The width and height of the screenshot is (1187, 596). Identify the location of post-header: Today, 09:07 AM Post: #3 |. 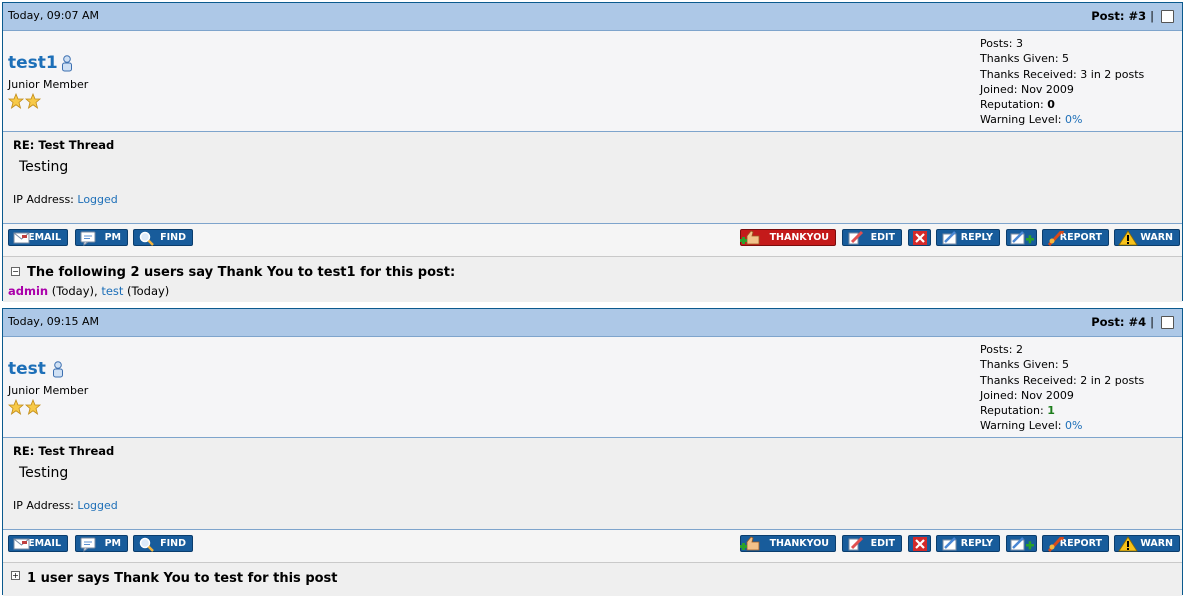
(592, 17).